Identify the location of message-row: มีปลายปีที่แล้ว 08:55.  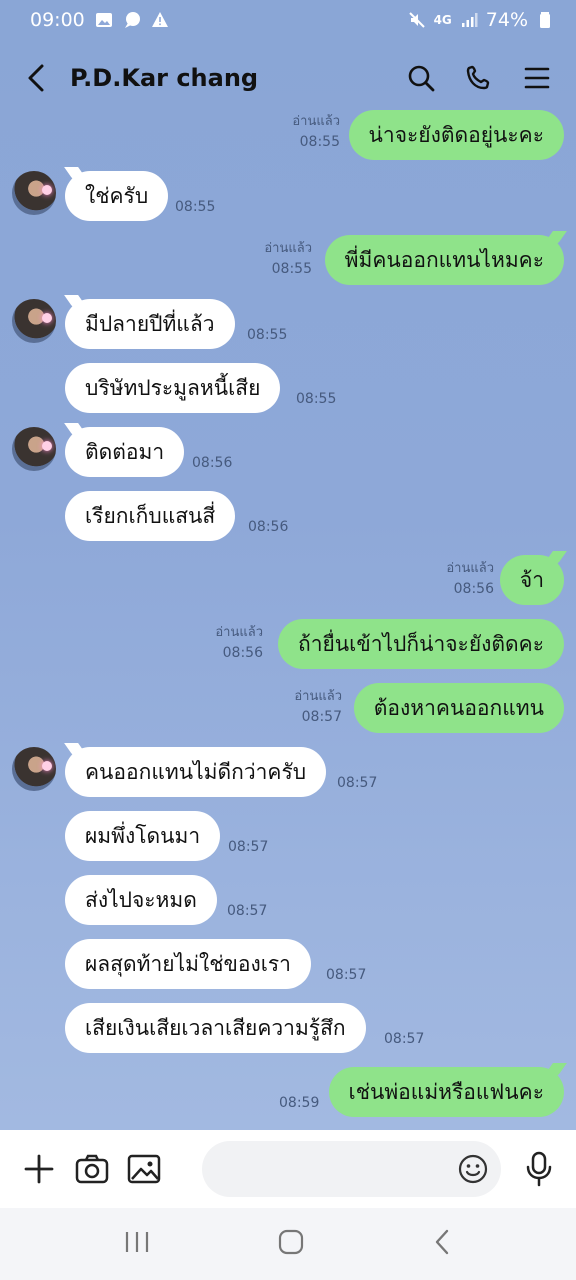
(288, 329).